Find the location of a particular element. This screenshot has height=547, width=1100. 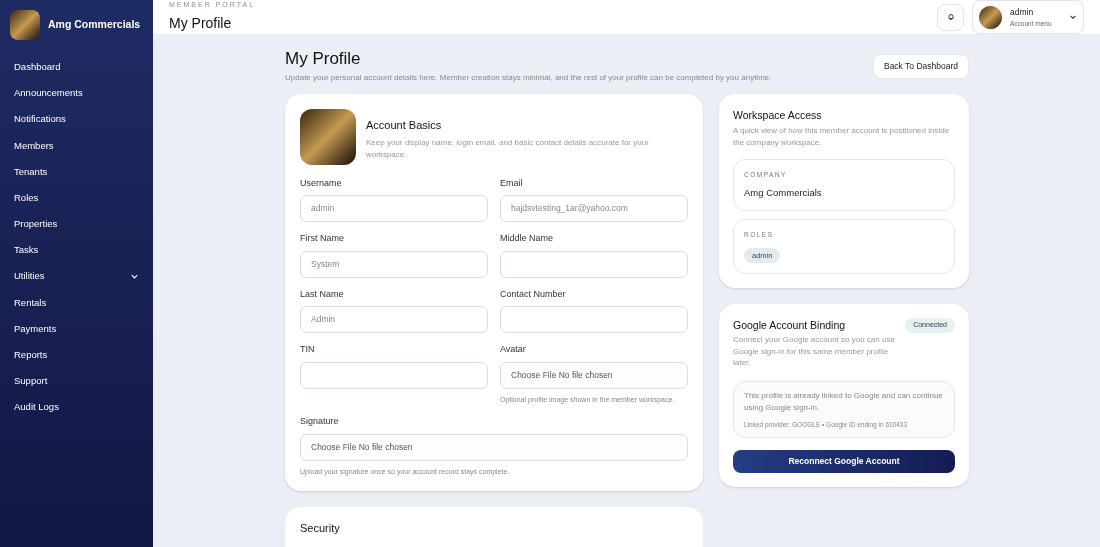

card-description: A quick view of how this member account is positioned inside the company workspace. is located at coordinates (842, 137).